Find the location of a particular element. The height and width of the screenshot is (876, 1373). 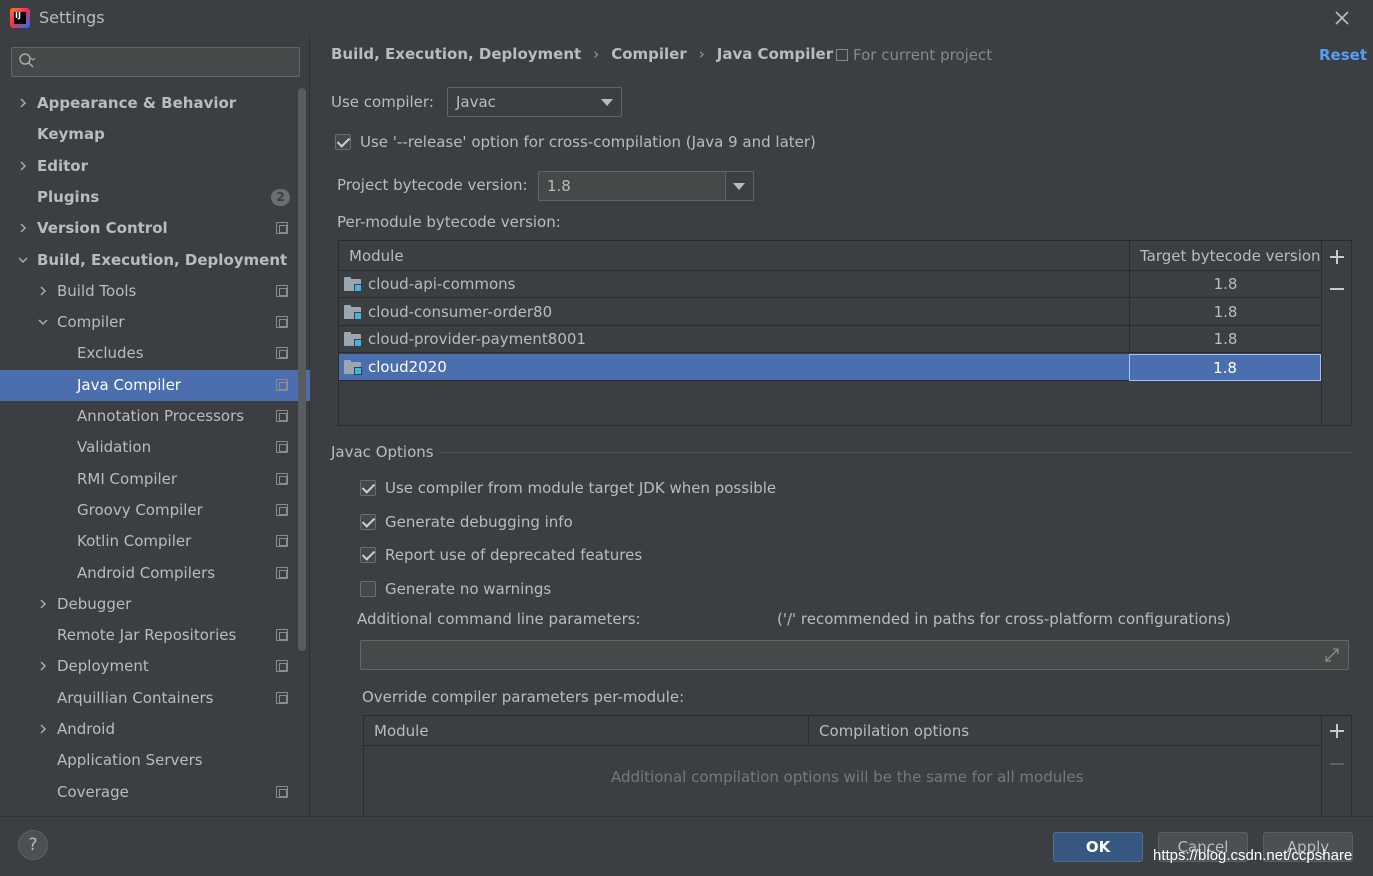

sidebar-item-android-compilers: Android Compilers is located at coordinates (155, 573).